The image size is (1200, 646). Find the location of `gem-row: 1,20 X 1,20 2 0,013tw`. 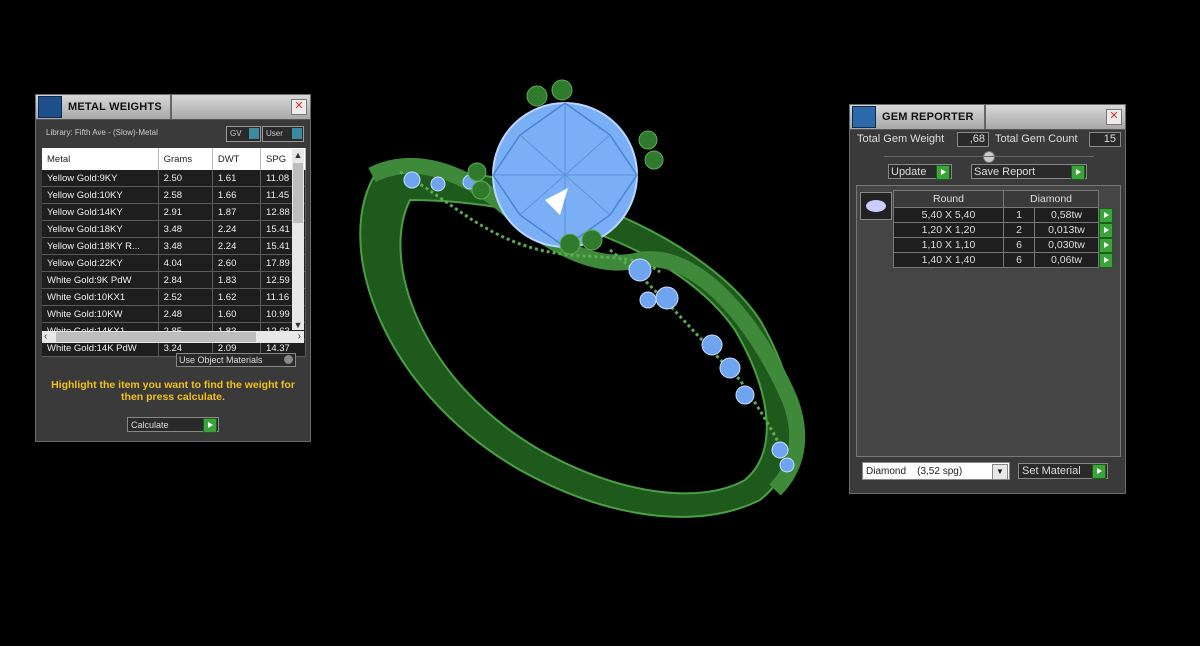

gem-row: 1,20 X 1,20 2 0,013tw is located at coordinates (1003, 230).